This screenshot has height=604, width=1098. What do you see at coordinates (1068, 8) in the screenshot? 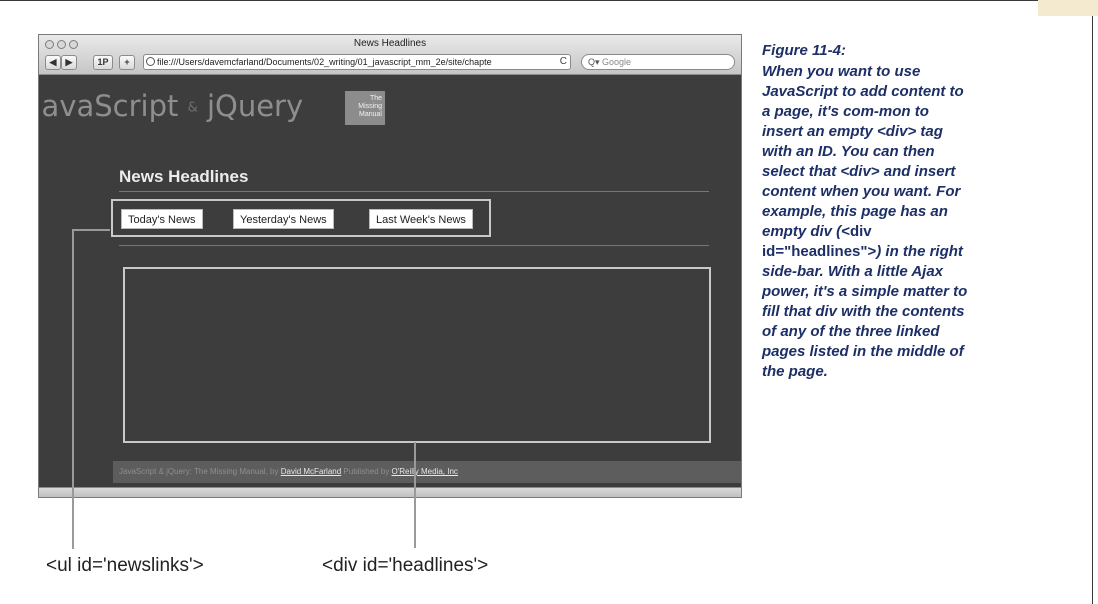
I see `page-corner-tab` at bounding box center [1068, 8].